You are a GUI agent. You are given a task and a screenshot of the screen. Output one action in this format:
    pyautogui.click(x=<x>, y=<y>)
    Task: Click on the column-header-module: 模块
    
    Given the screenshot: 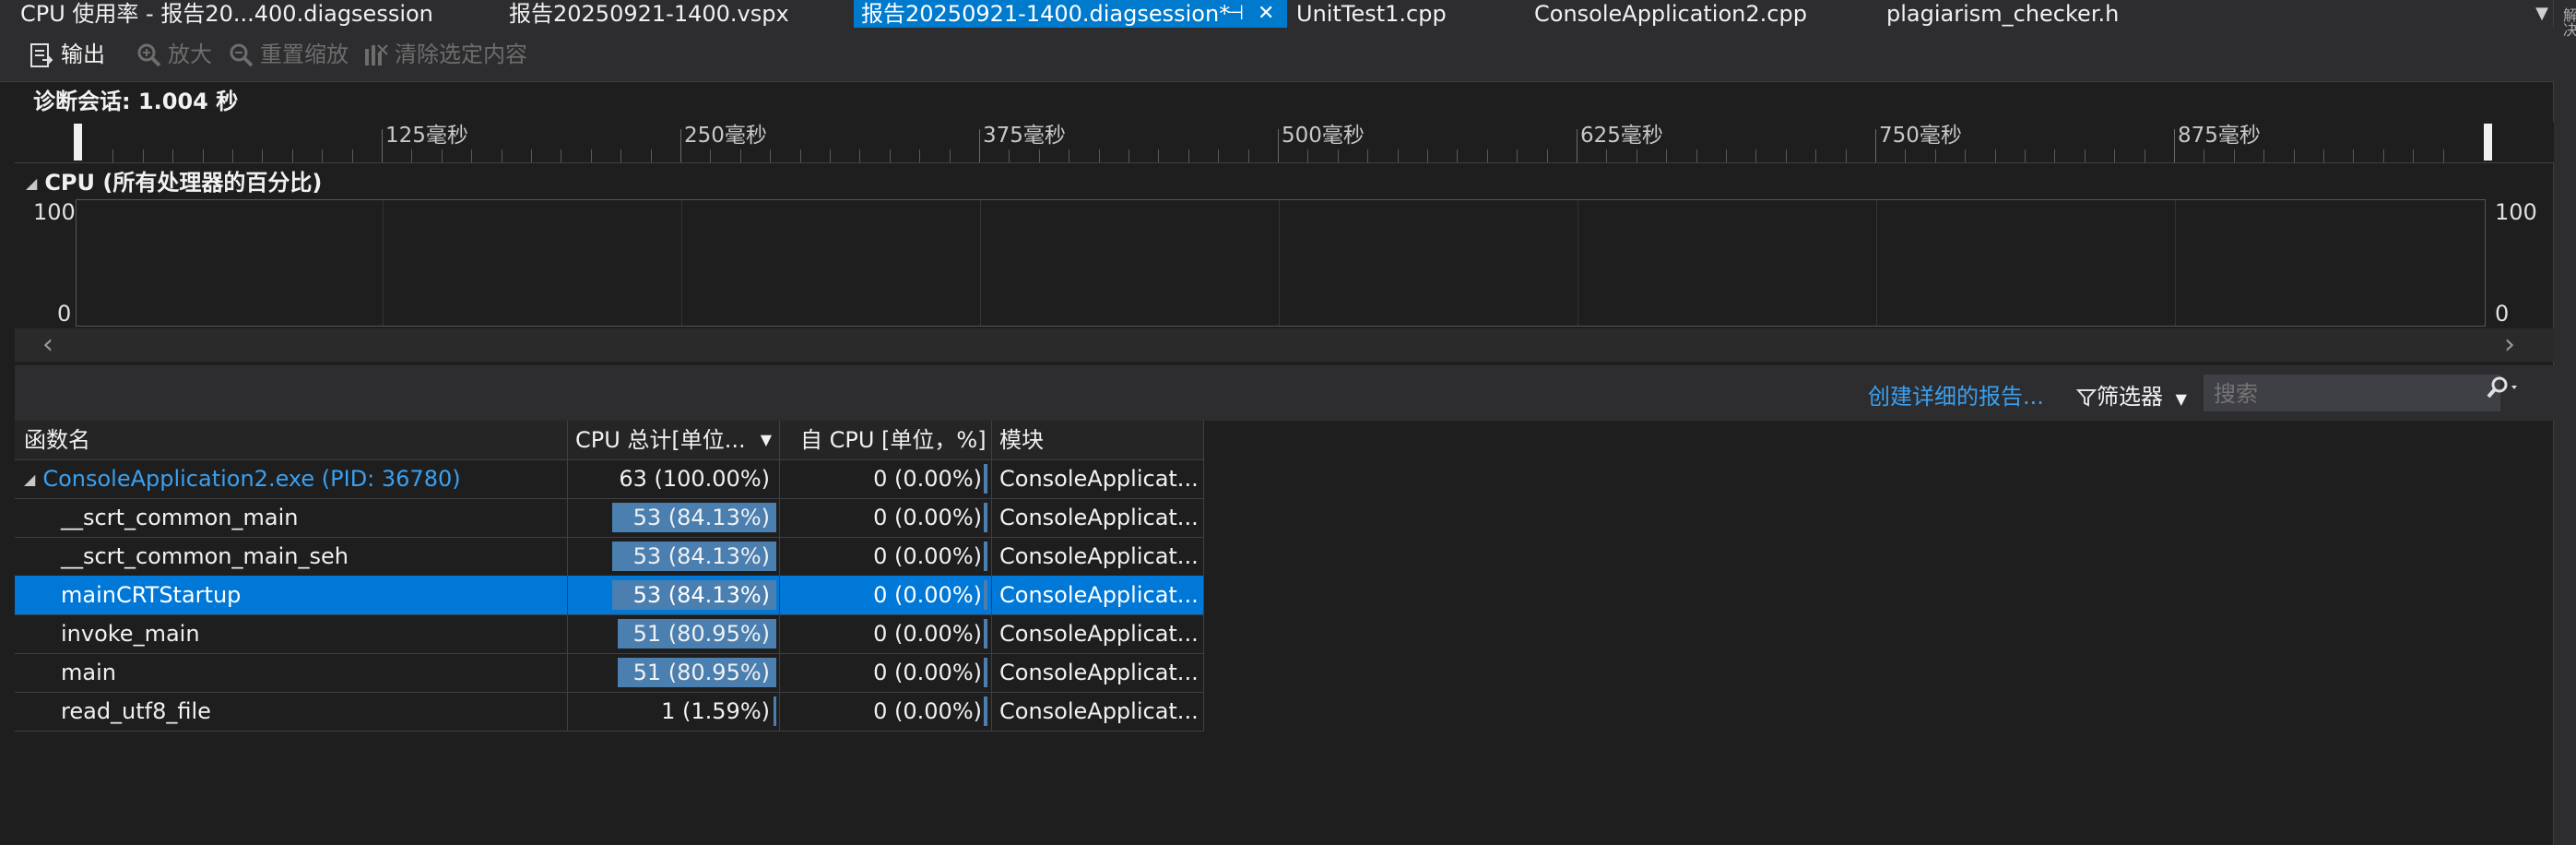 What is the action you would take?
    pyautogui.click(x=1098, y=440)
    